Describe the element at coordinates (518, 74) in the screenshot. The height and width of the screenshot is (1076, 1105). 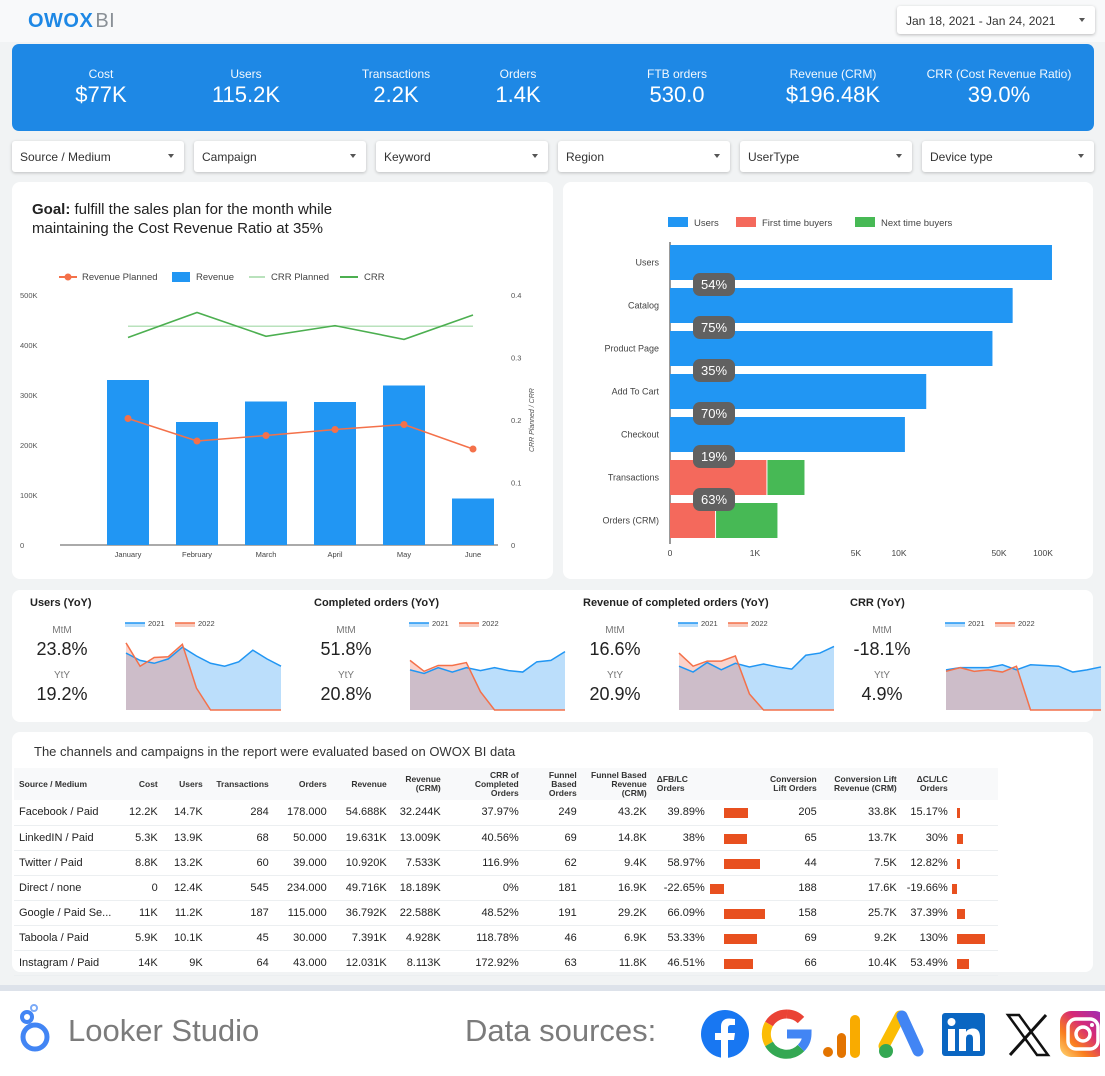
I see `kpi-label: Orders` at that location.